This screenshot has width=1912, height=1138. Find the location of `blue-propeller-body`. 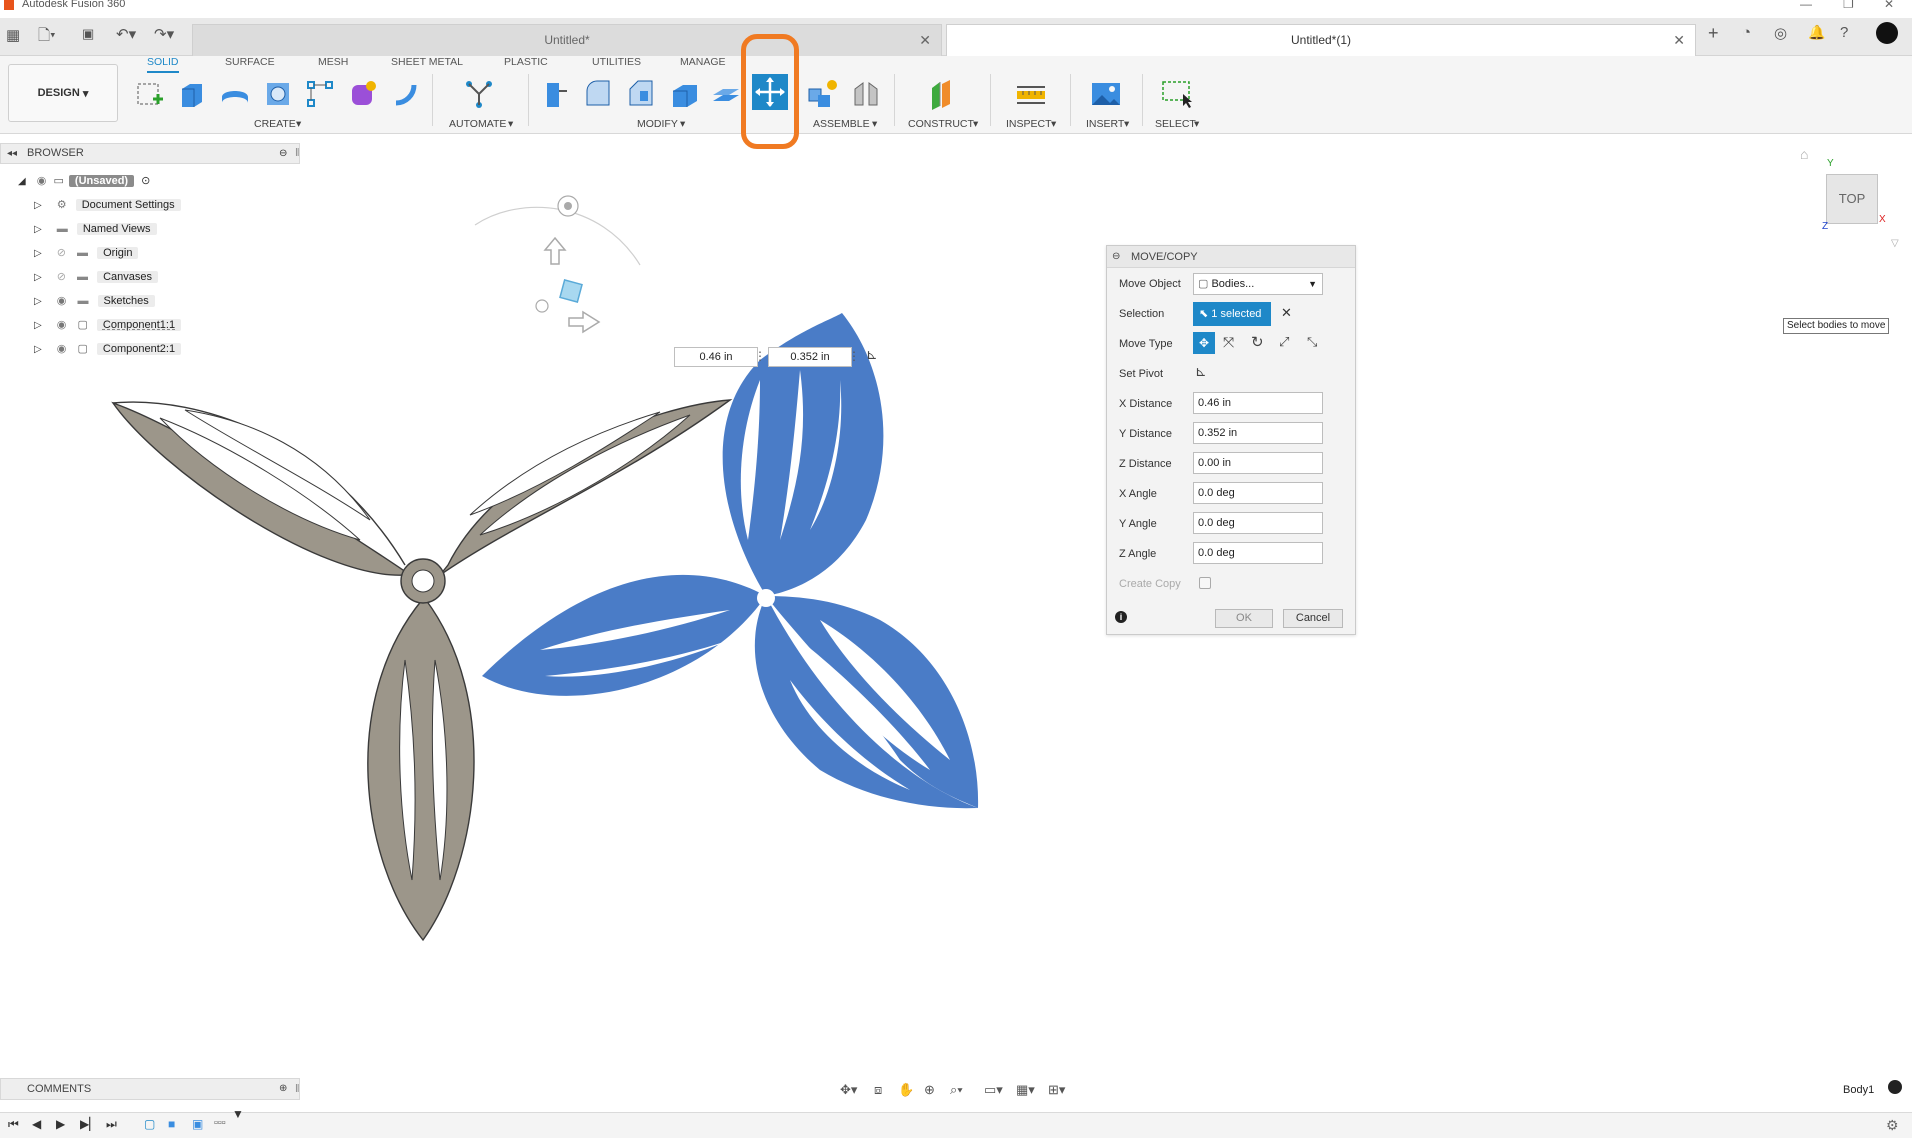

blue-propeller-body is located at coordinates (730, 561).